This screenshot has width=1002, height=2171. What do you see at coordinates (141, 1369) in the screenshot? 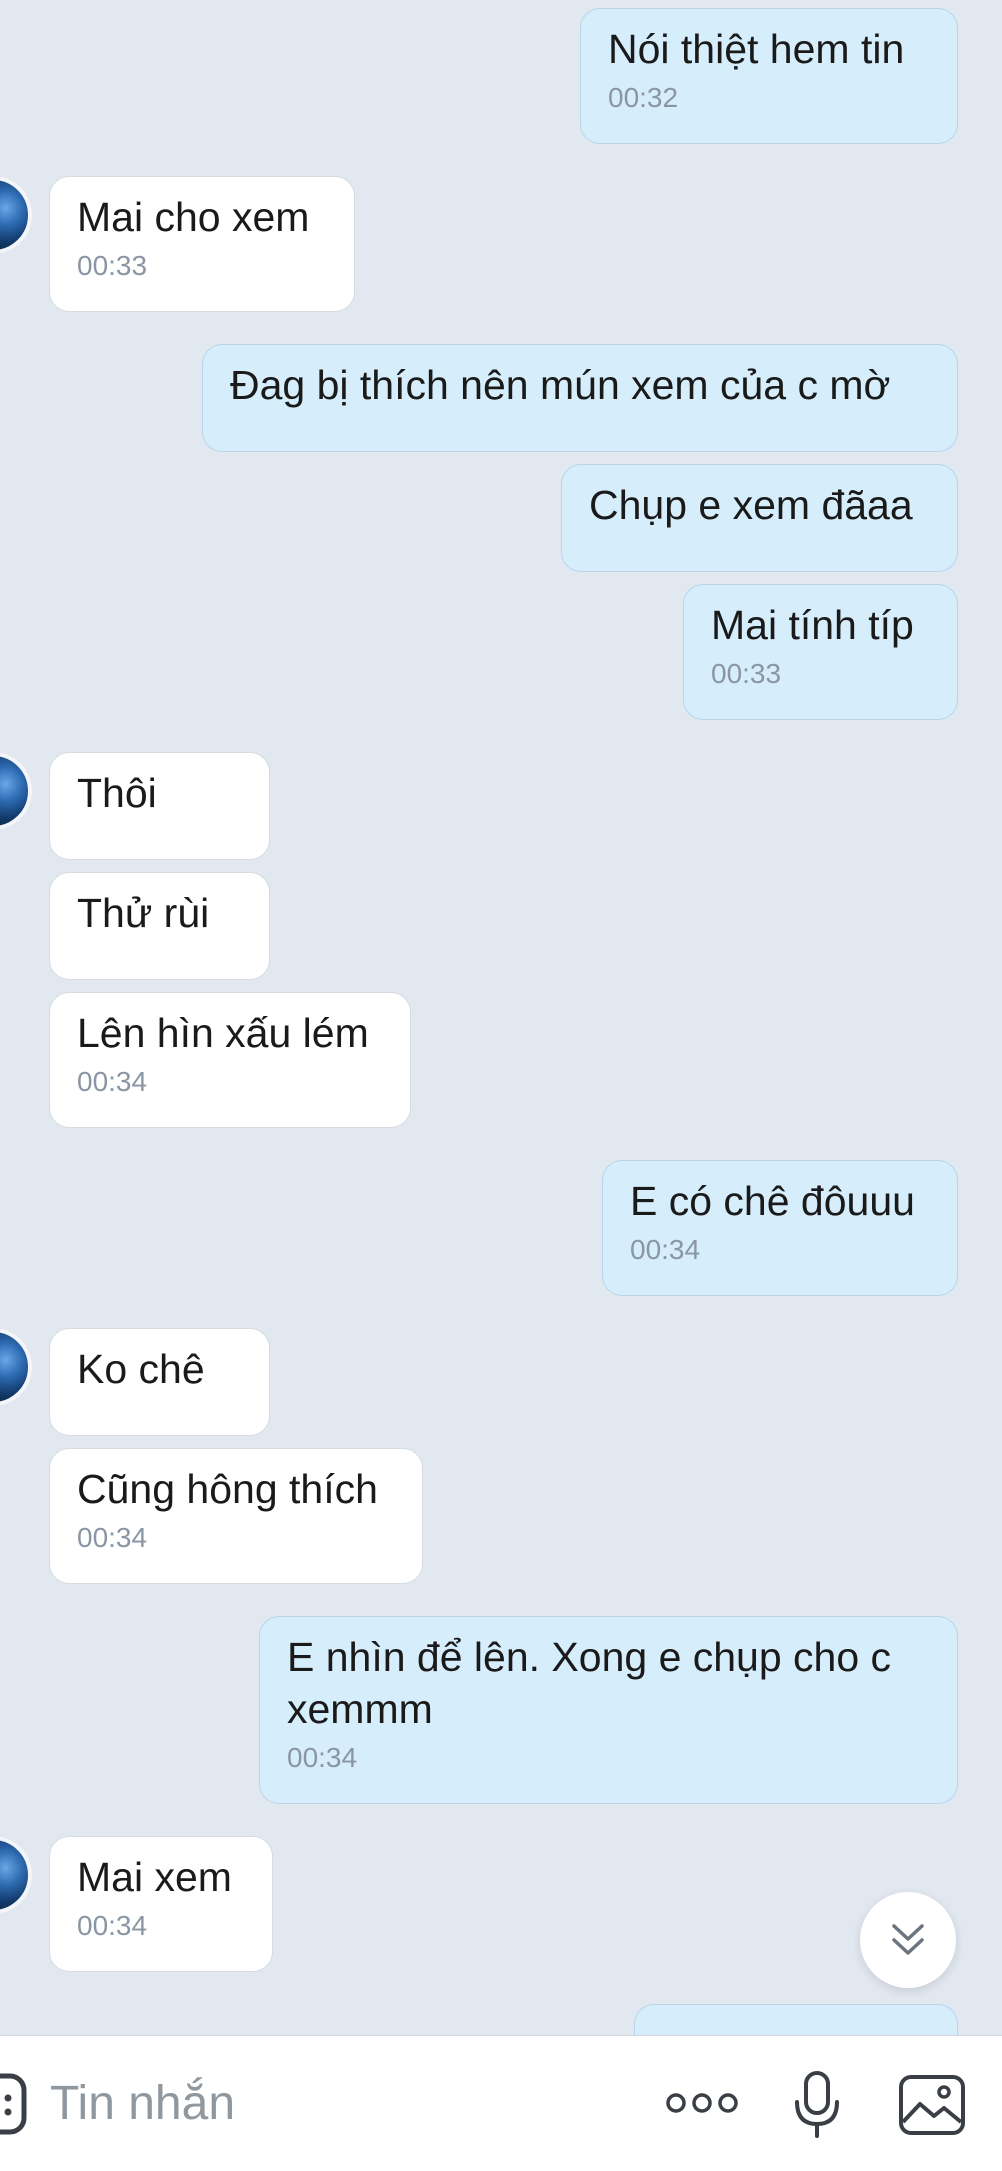
I see `message-text: Ko chê` at bounding box center [141, 1369].